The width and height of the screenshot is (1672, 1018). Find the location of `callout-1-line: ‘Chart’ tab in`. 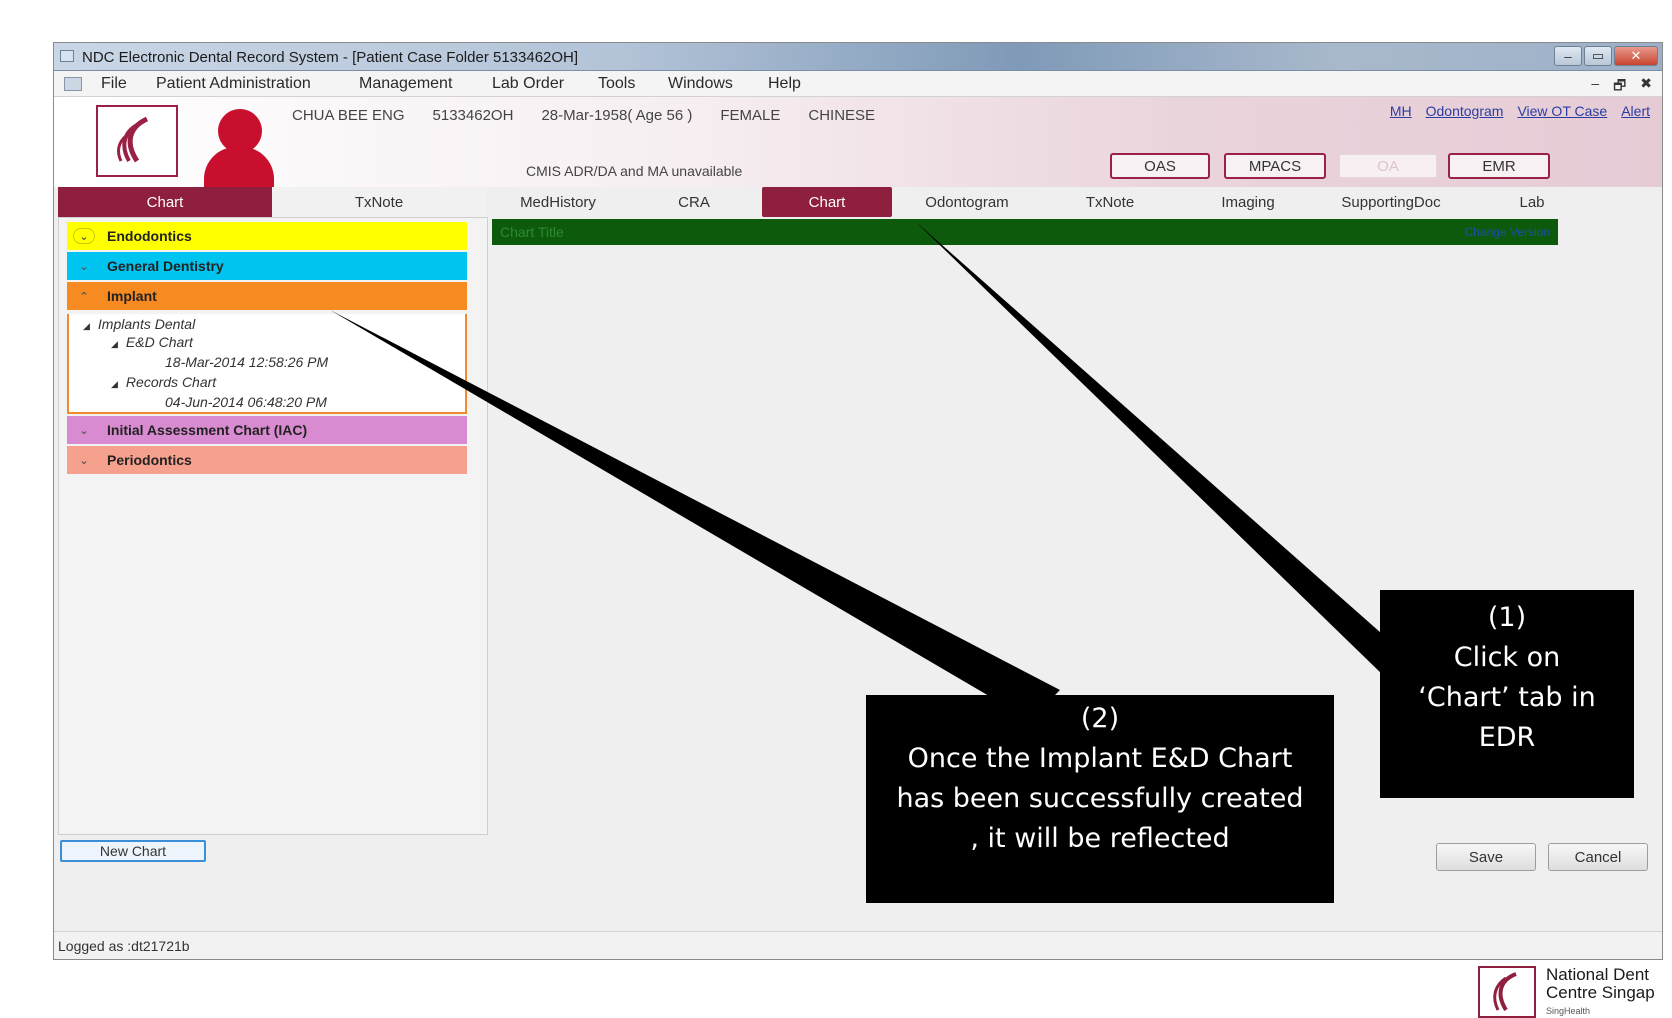

callout-1-line: ‘Chart’ tab in is located at coordinates (1507, 697).